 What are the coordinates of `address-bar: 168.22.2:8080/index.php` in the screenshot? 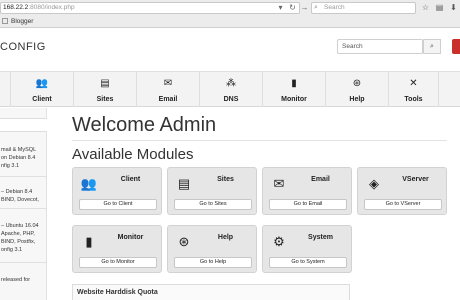 It's located at (150, 8).